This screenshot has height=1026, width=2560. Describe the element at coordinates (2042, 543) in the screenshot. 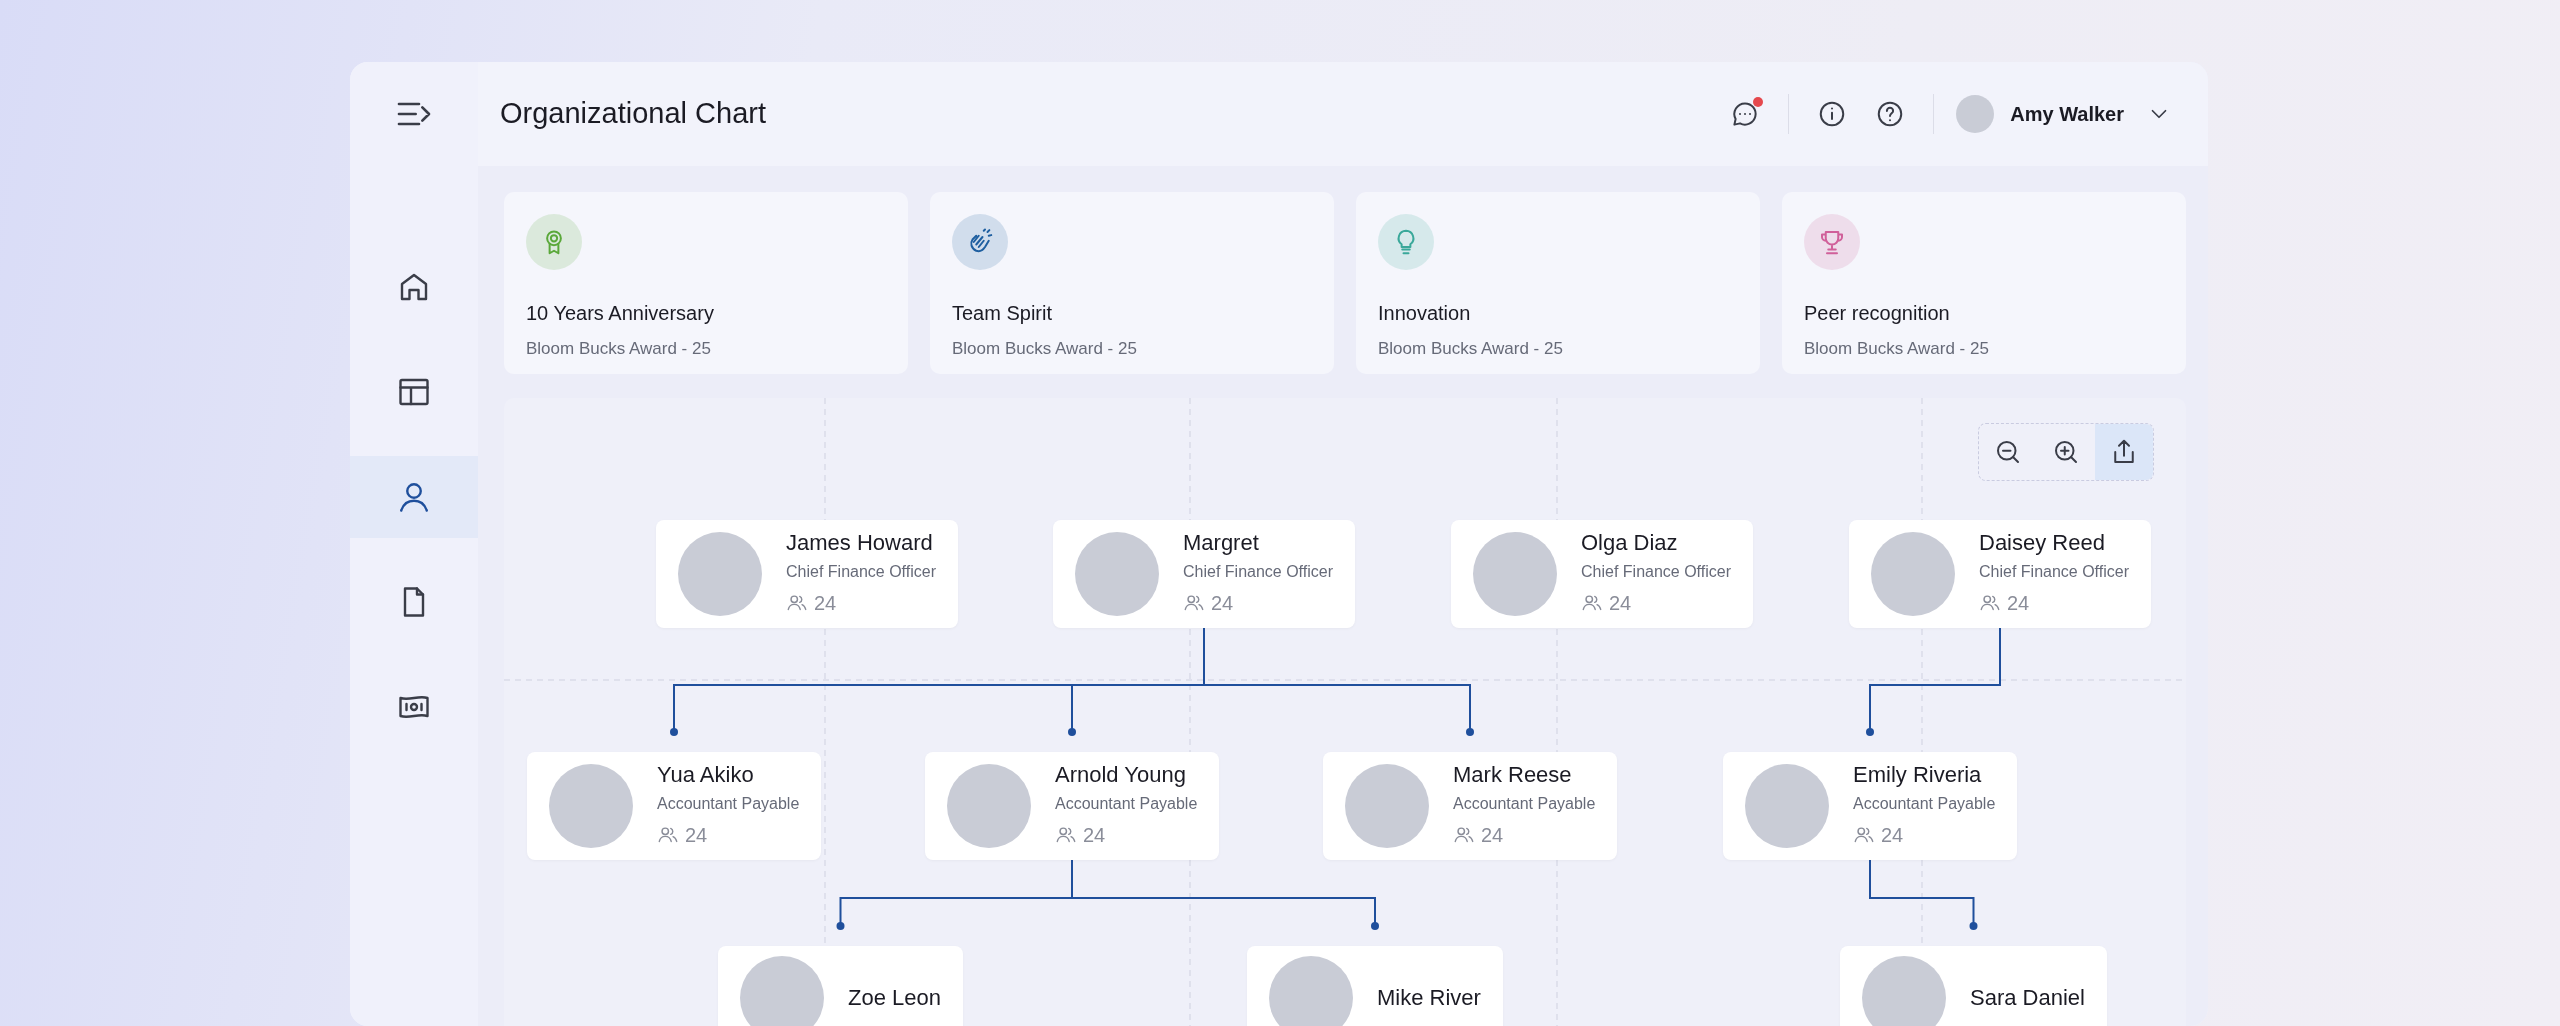

I see `person-name: Daisey Reed` at that location.